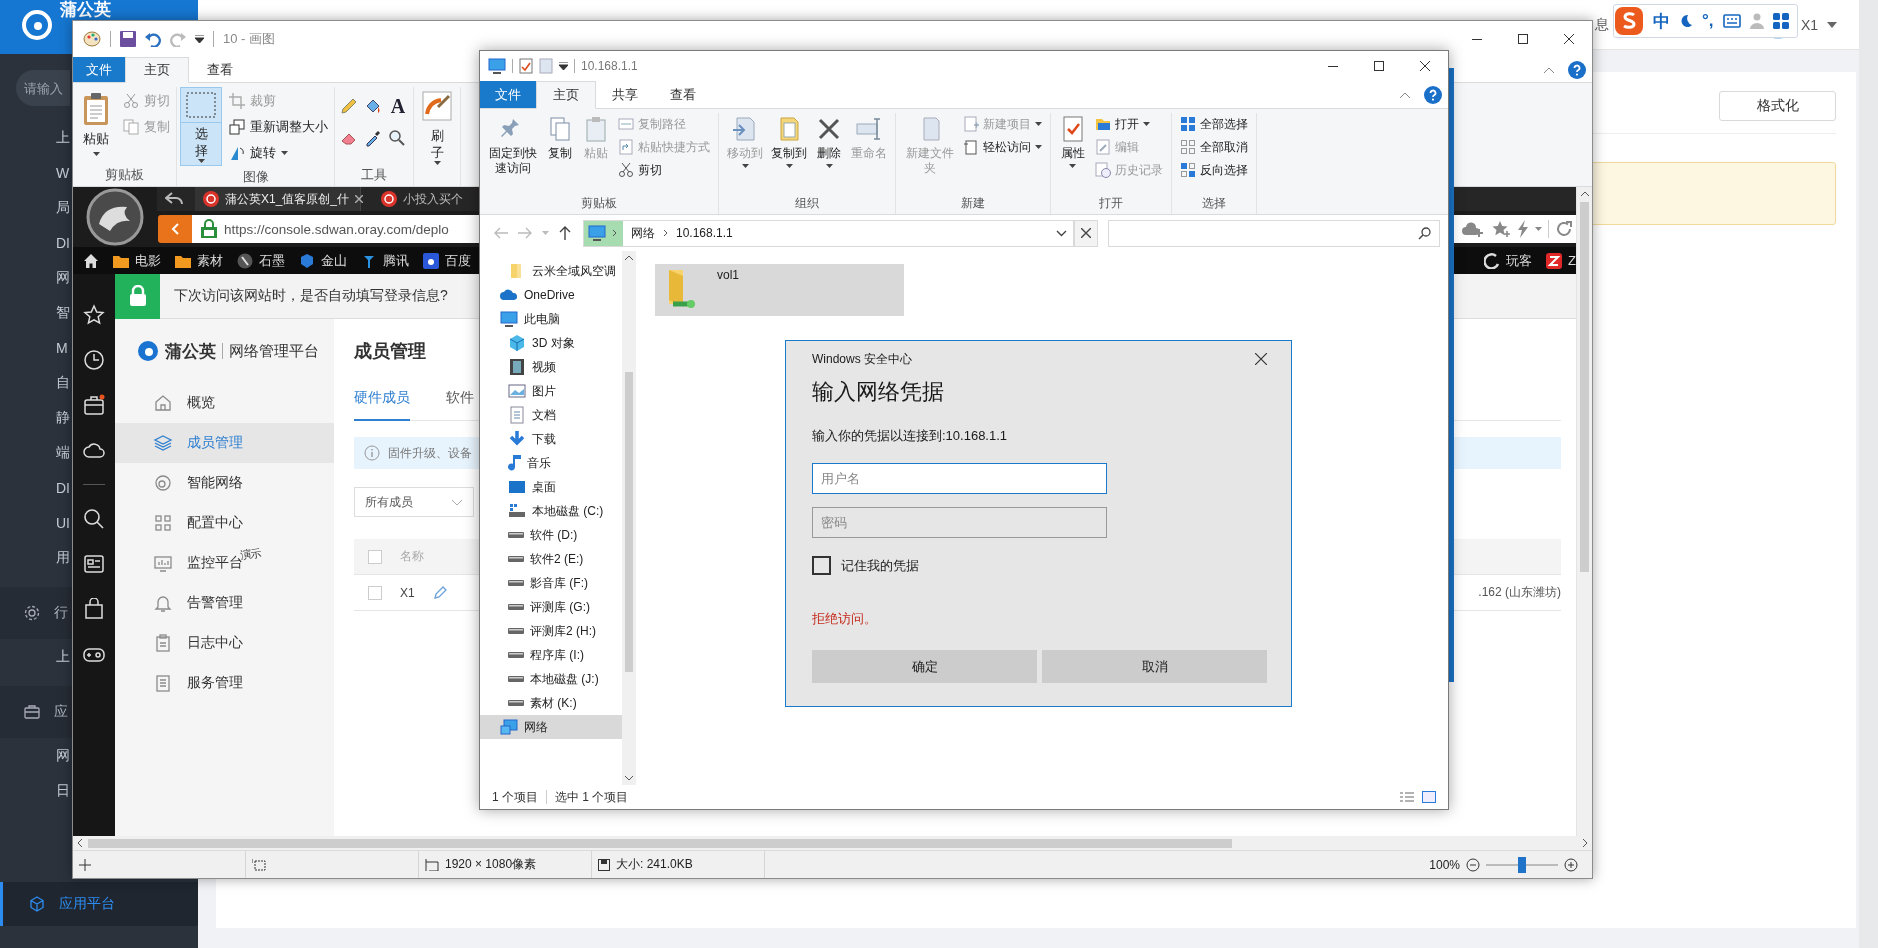 The height and width of the screenshot is (948, 1878). What do you see at coordinates (224, 563) in the screenshot?
I see `nav-item: 监控平台 演示` at bounding box center [224, 563].